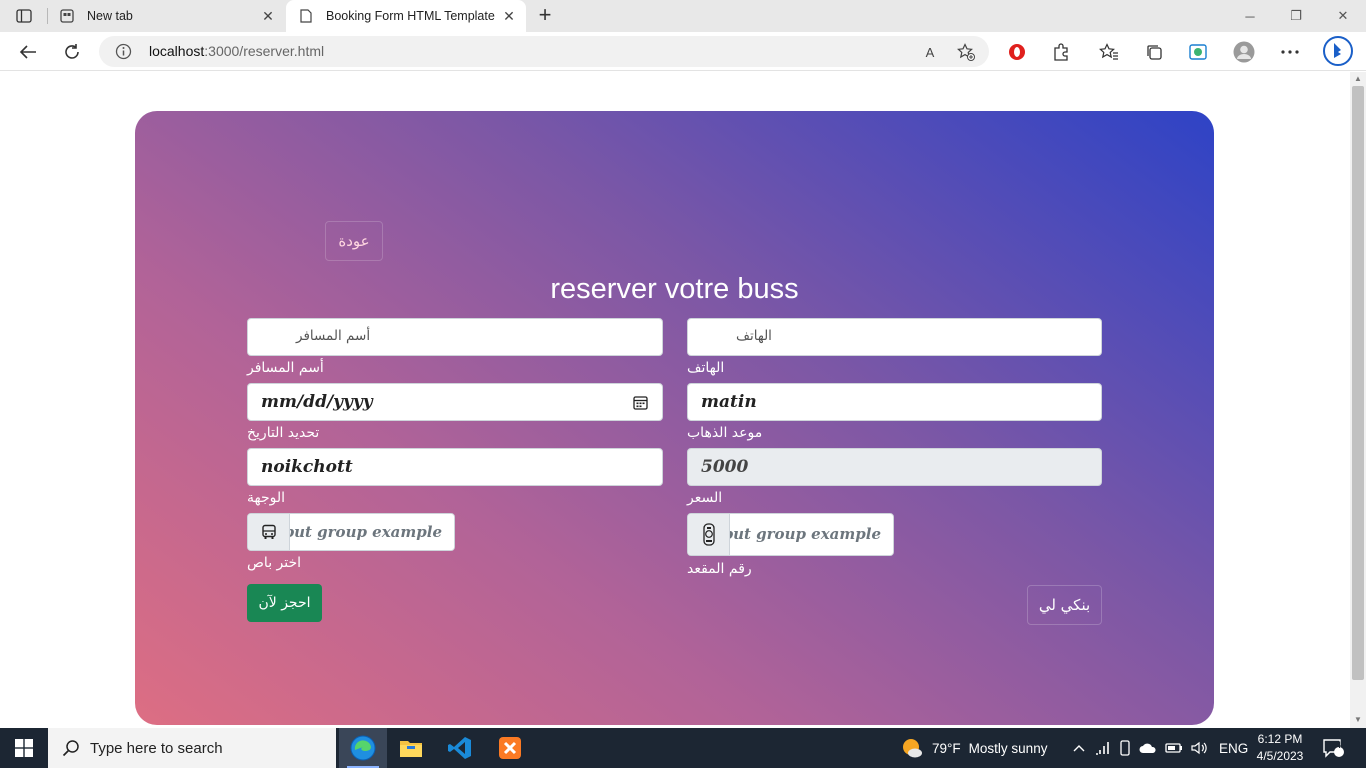 The image size is (1366, 768). Describe the element at coordinates (1160, 748) in the screenshot. I see `system-tray: ENG` at that location.